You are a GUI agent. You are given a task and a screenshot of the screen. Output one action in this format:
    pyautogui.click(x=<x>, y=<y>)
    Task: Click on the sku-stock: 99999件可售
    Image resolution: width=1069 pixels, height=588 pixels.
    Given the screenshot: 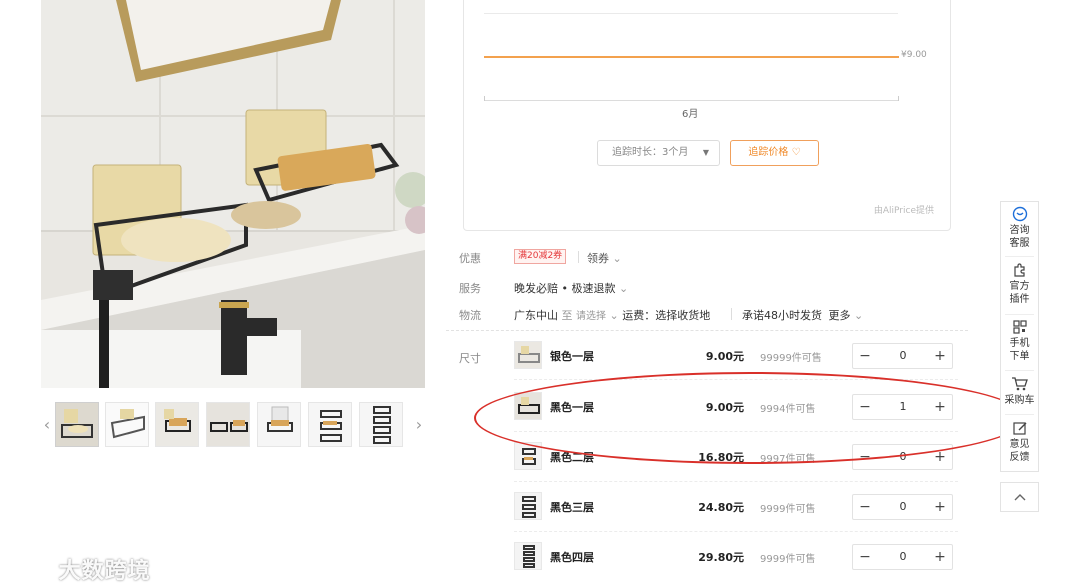 What is the action you would take?
    pyautogui.click(x=791, y=358)
    